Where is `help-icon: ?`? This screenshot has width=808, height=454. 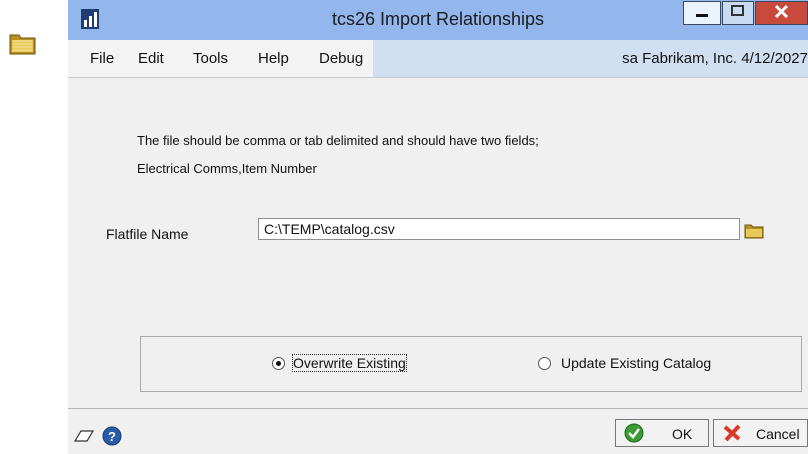
help-icon: ? is located at coordinates (112, 436).